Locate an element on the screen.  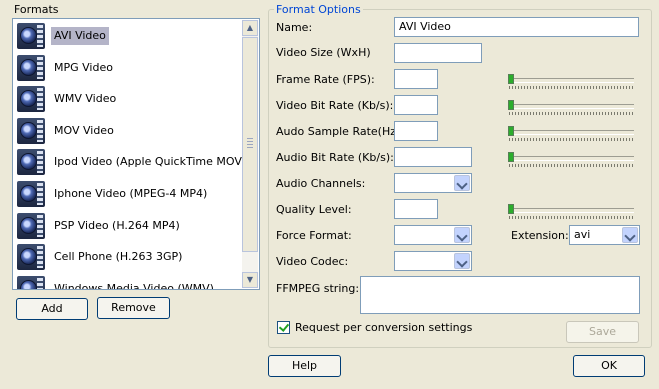
name-label: Name: is located at coordinates (294, 27).